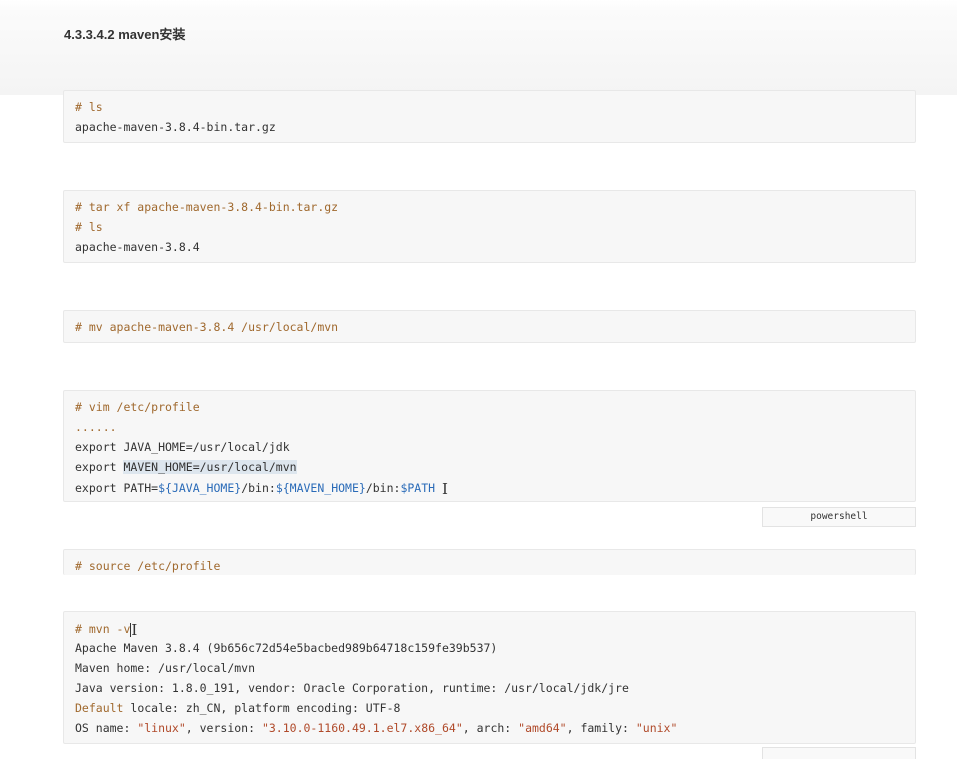 The height and width of the screenshot is (781, 957). Describe the element at coordinates (99, 708) in the screenshot. I see `code-keyword: Default` at that location.